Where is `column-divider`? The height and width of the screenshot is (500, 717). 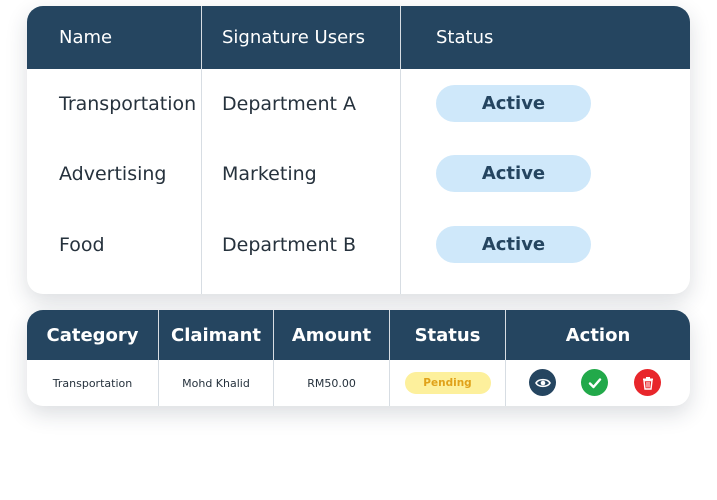
column-divider is located at coordinates (505, 358).